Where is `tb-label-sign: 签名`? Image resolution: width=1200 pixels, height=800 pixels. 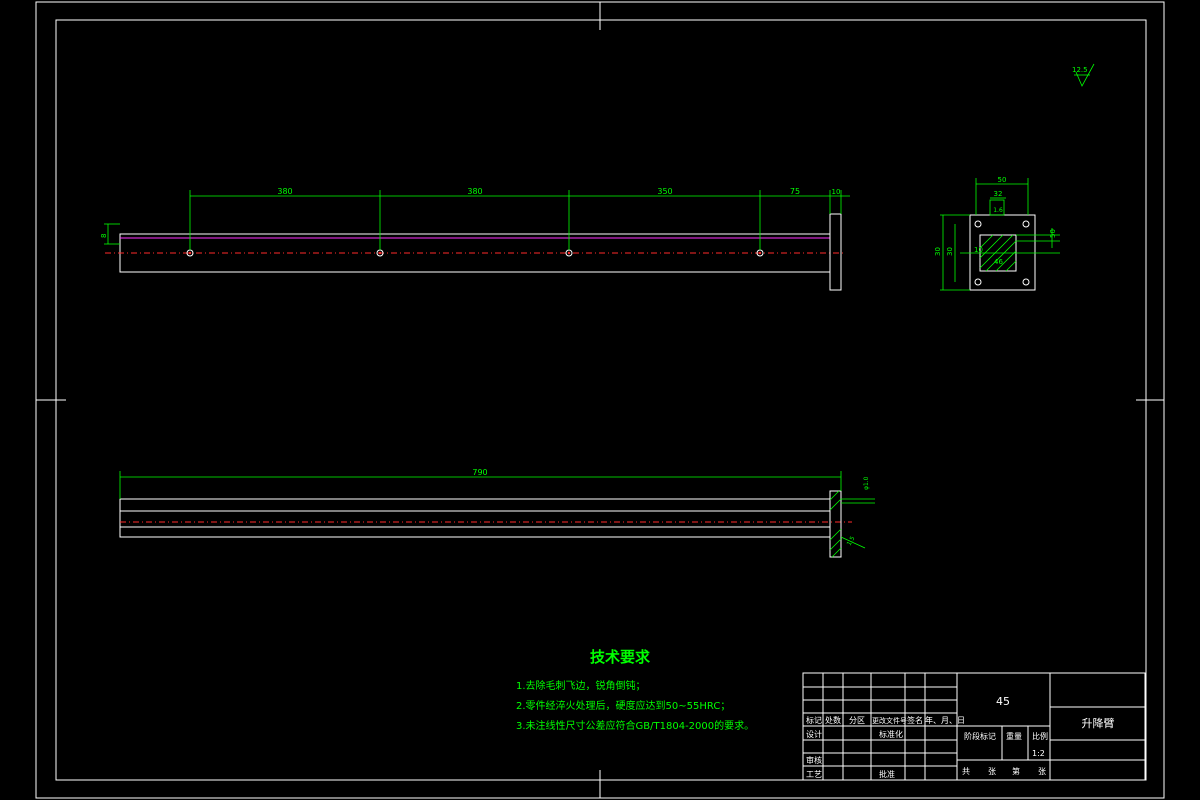 tb-label-sign: 签名 is located at coordinates (915, 720).